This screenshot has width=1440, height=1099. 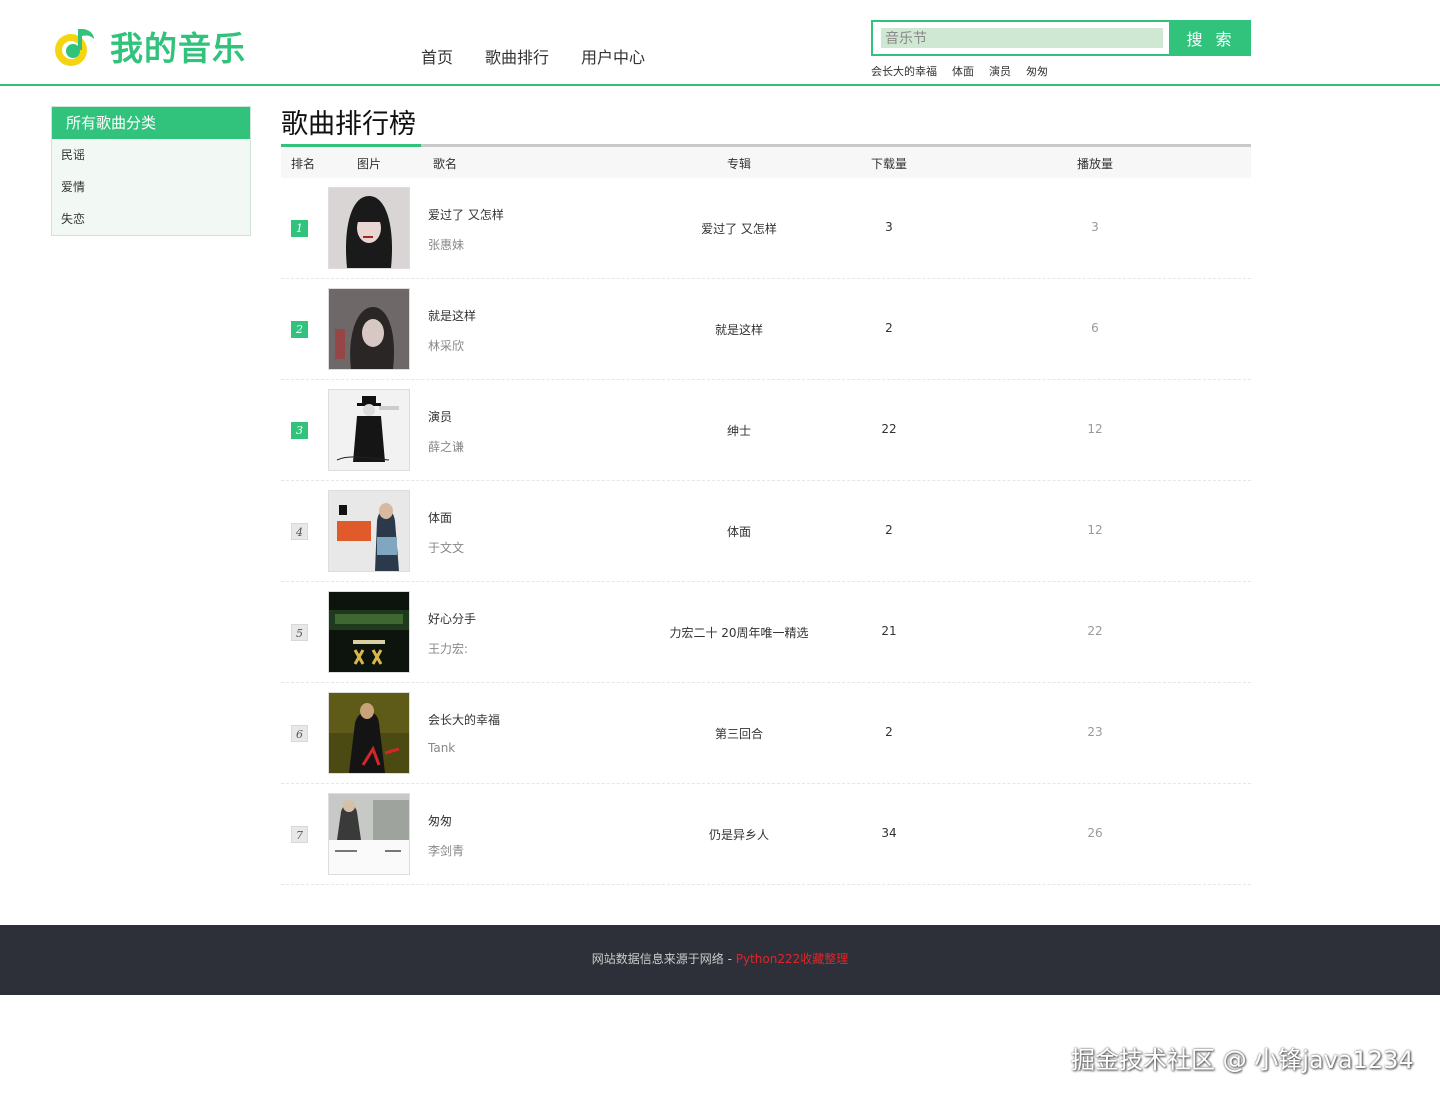 I want to click on song-name: 就是这样, so click(x=452, y=315).